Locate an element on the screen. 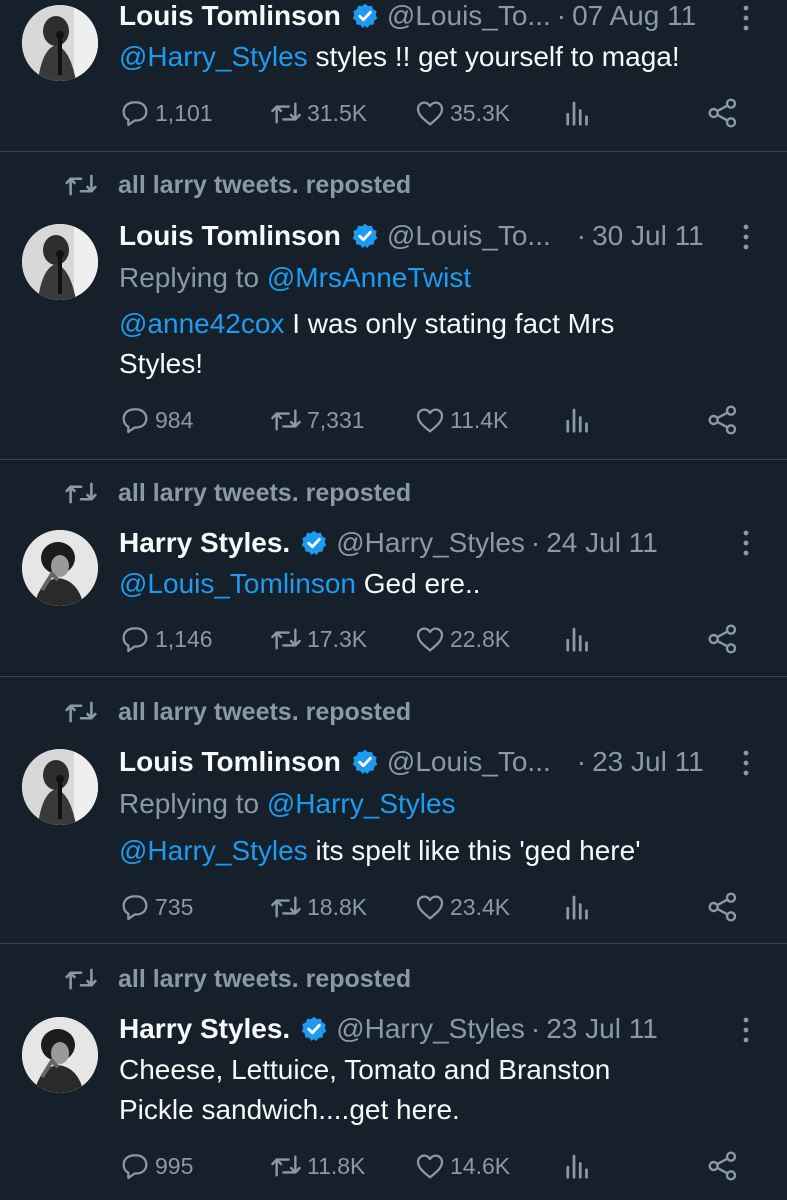 The image size is (787, 1200). repost-button: 11.8K is located at coordinates (317, 1166).